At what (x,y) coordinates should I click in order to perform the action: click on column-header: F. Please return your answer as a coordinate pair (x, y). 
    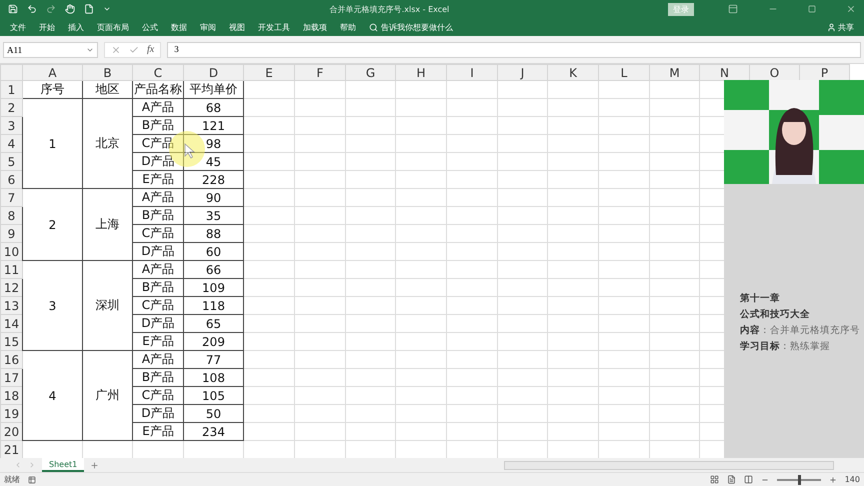
    Looking at the image, I should click on (320, 72).